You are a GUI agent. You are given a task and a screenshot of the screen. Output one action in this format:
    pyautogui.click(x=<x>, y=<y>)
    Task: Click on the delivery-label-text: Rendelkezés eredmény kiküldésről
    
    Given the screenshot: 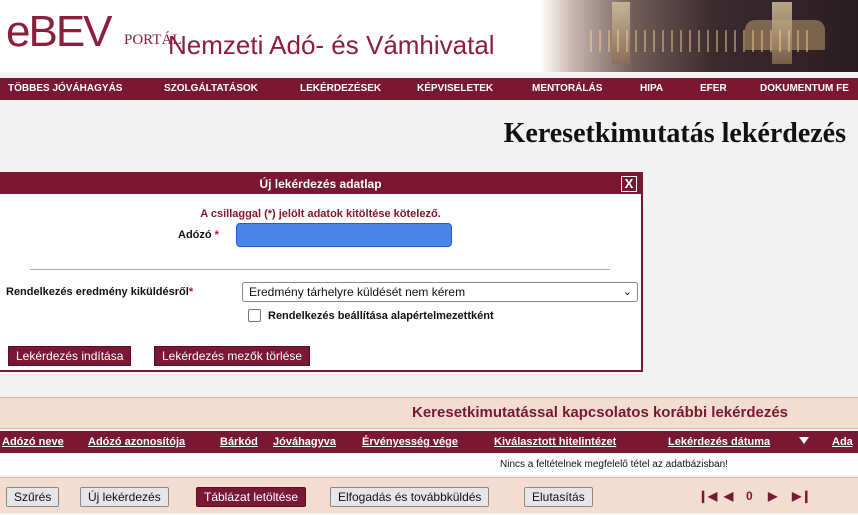 What is the action you would take?
    pyautogui.click(x=97, y=292)
    